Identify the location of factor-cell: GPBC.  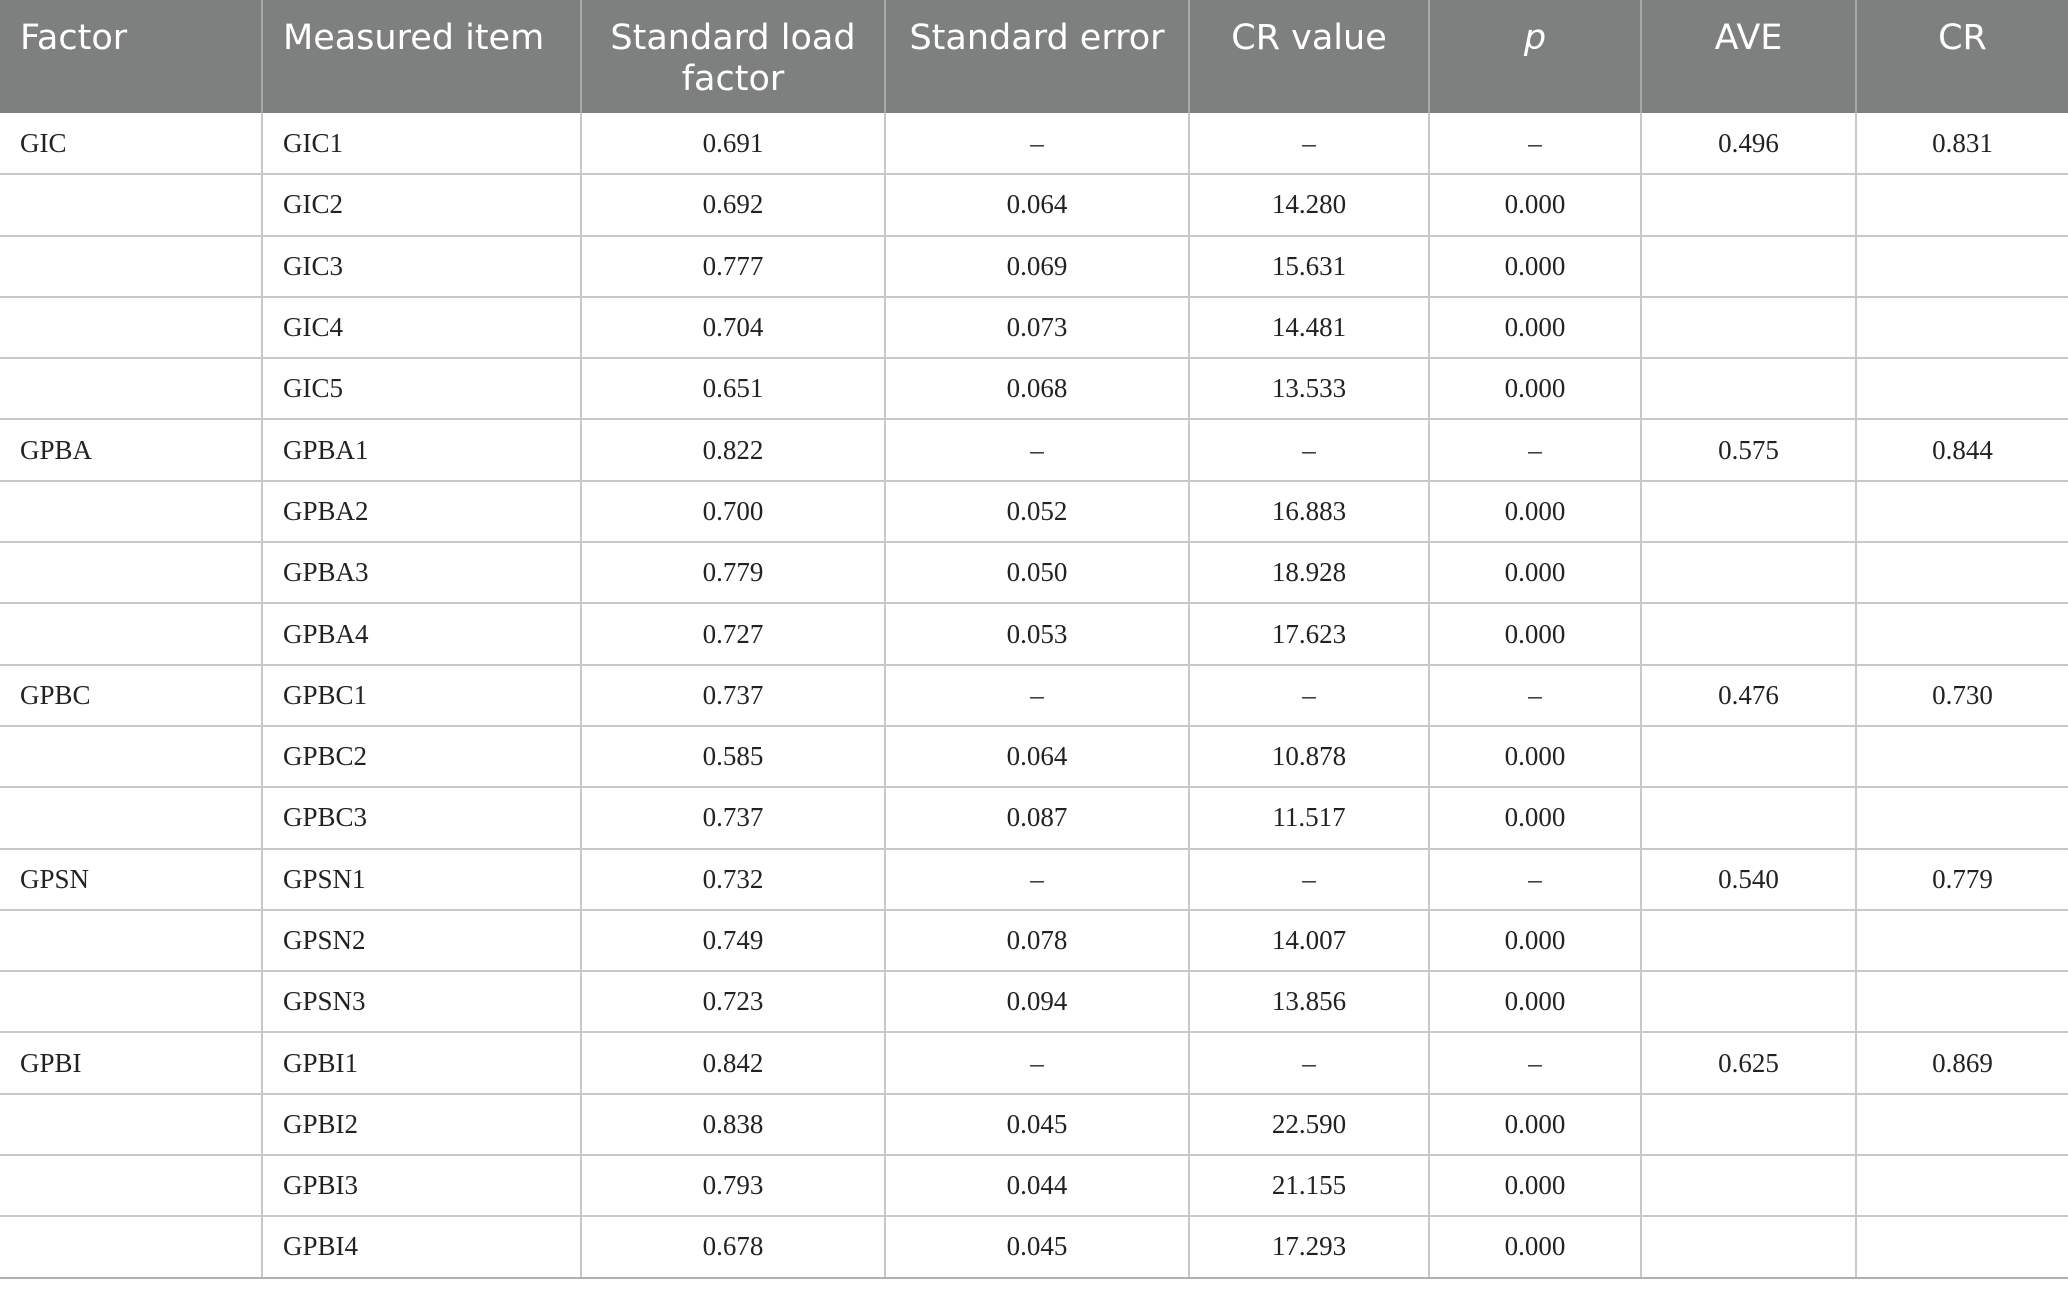
(131, 695).